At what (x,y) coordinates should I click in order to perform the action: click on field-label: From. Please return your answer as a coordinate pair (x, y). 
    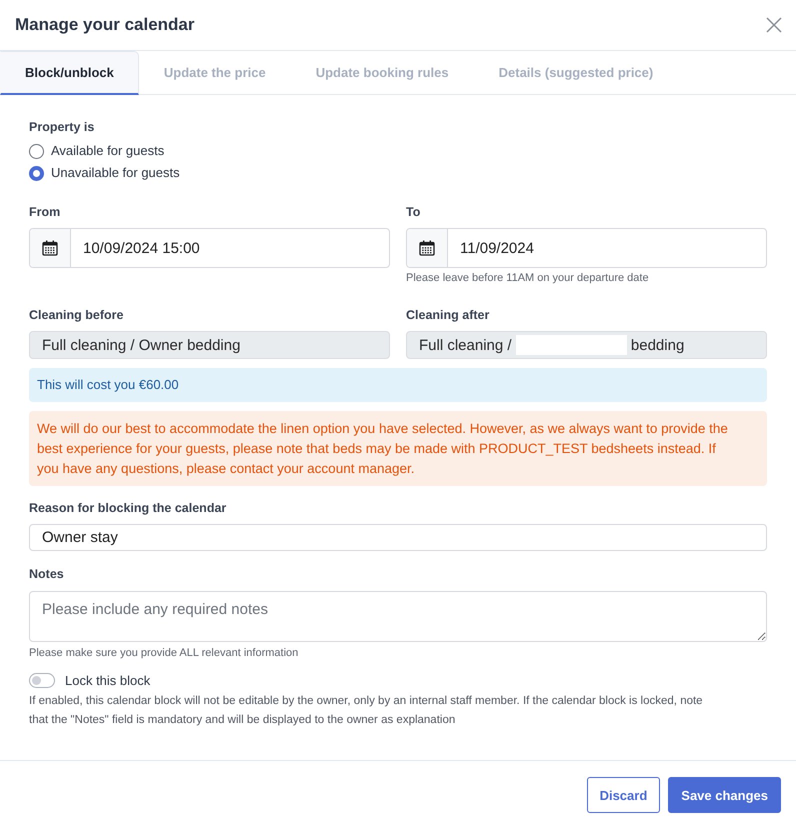
    Looking at the image, I should click on (45, 212).